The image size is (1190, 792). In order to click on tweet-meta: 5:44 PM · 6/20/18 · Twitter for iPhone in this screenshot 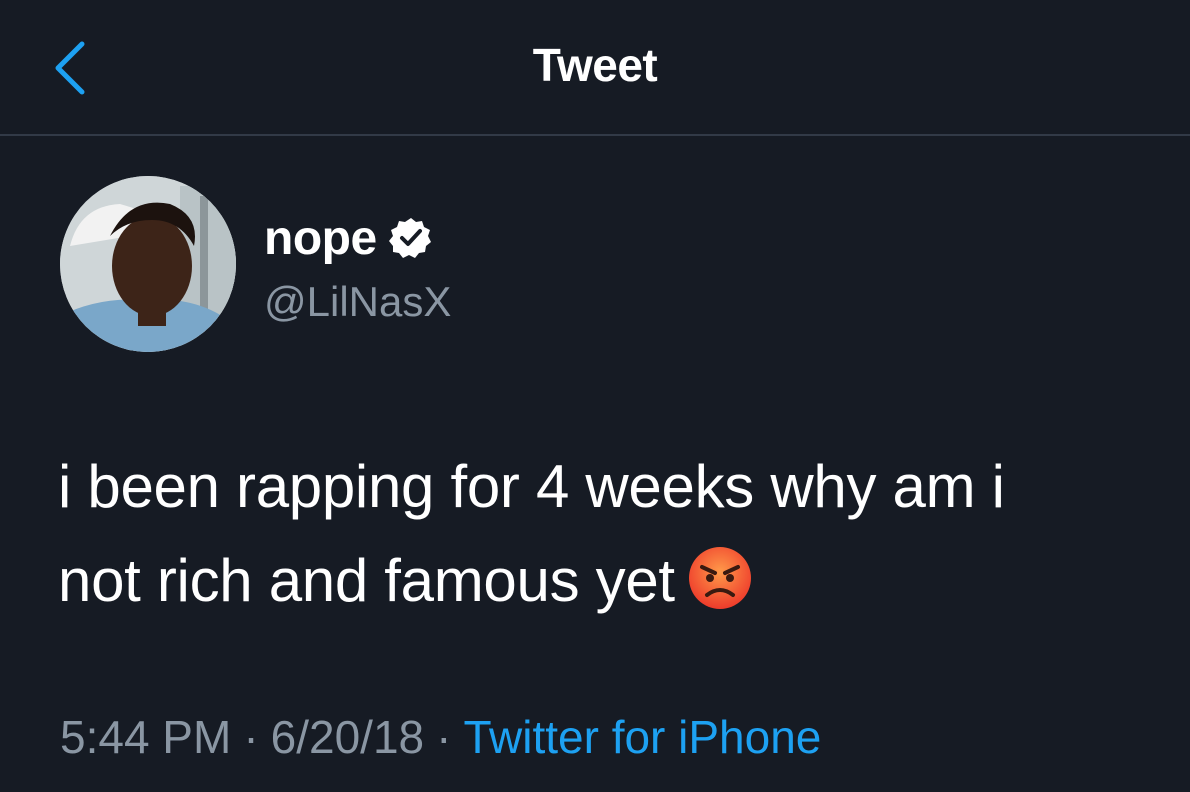, I will do `click(440, 737)`.